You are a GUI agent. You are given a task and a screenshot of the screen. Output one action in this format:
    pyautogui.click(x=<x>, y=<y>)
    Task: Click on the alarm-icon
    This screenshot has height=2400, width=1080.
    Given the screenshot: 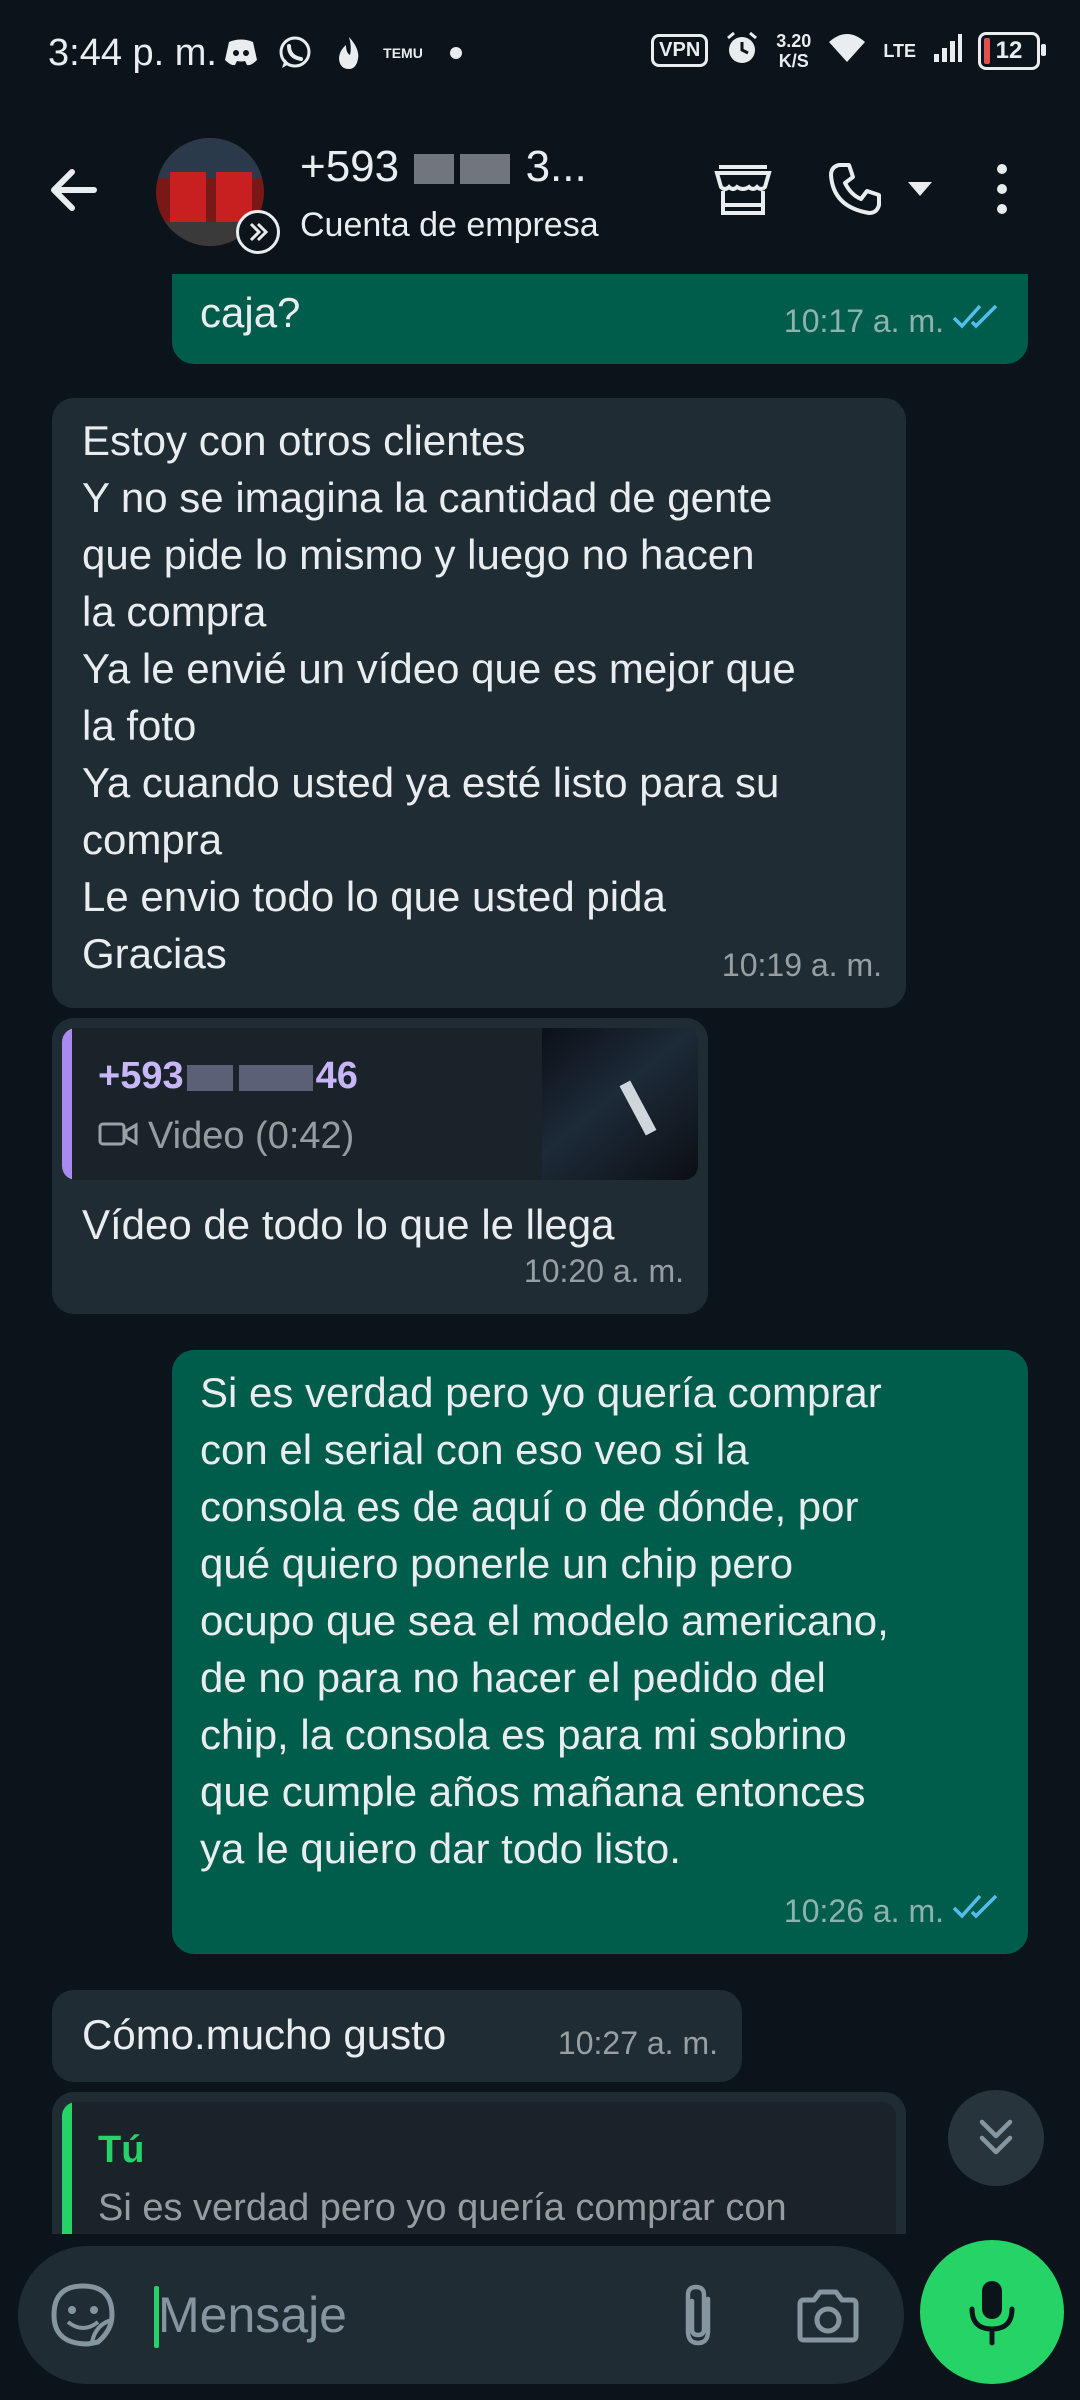 What is the action you would take?
    pyautogui.click(x=742, y=50)
    